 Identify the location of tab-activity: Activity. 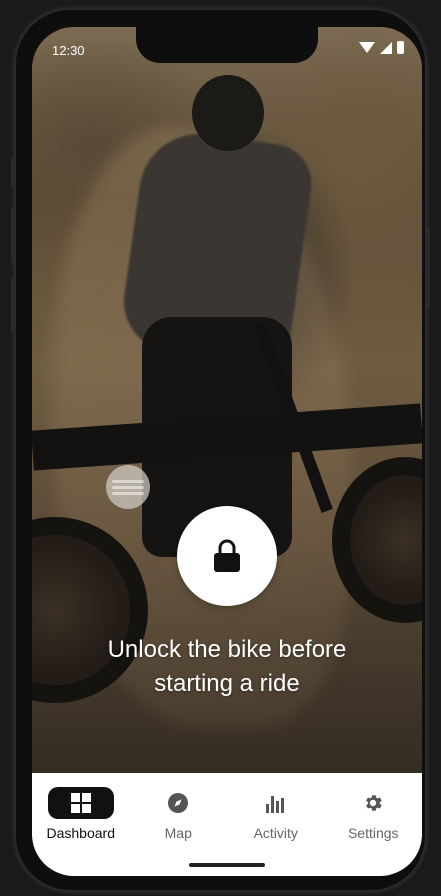
(276, 814).